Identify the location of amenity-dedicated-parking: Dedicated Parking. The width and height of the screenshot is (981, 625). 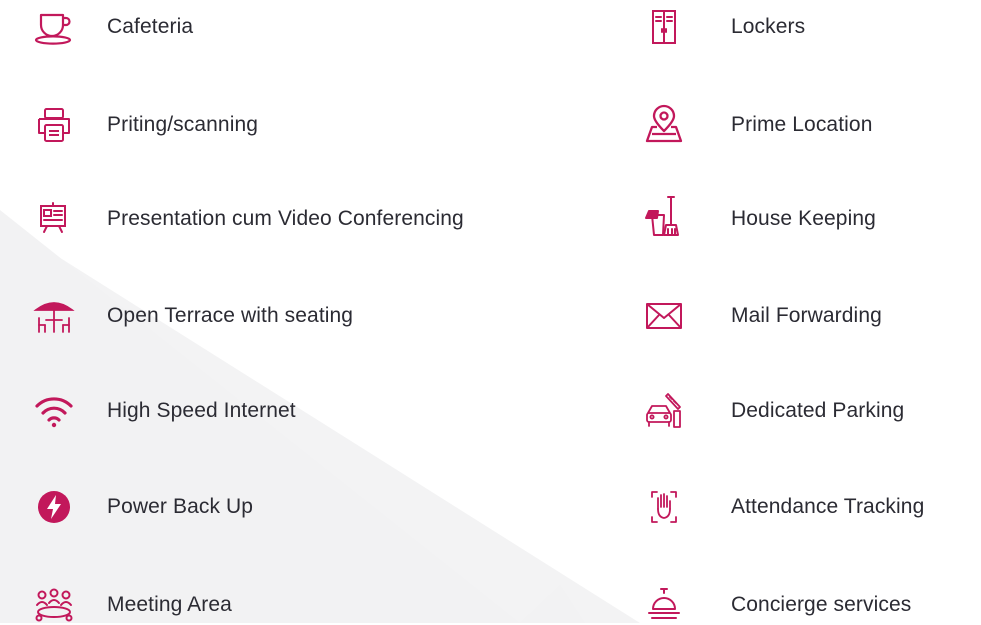
(772, 411).